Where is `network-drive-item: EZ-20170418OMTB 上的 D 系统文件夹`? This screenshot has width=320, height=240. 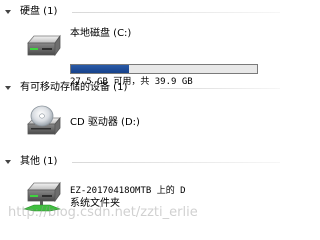 network-drive-item: EZ-20170418OMTB 上的 D 系统文件夹 is located at coordinates (141, 196).